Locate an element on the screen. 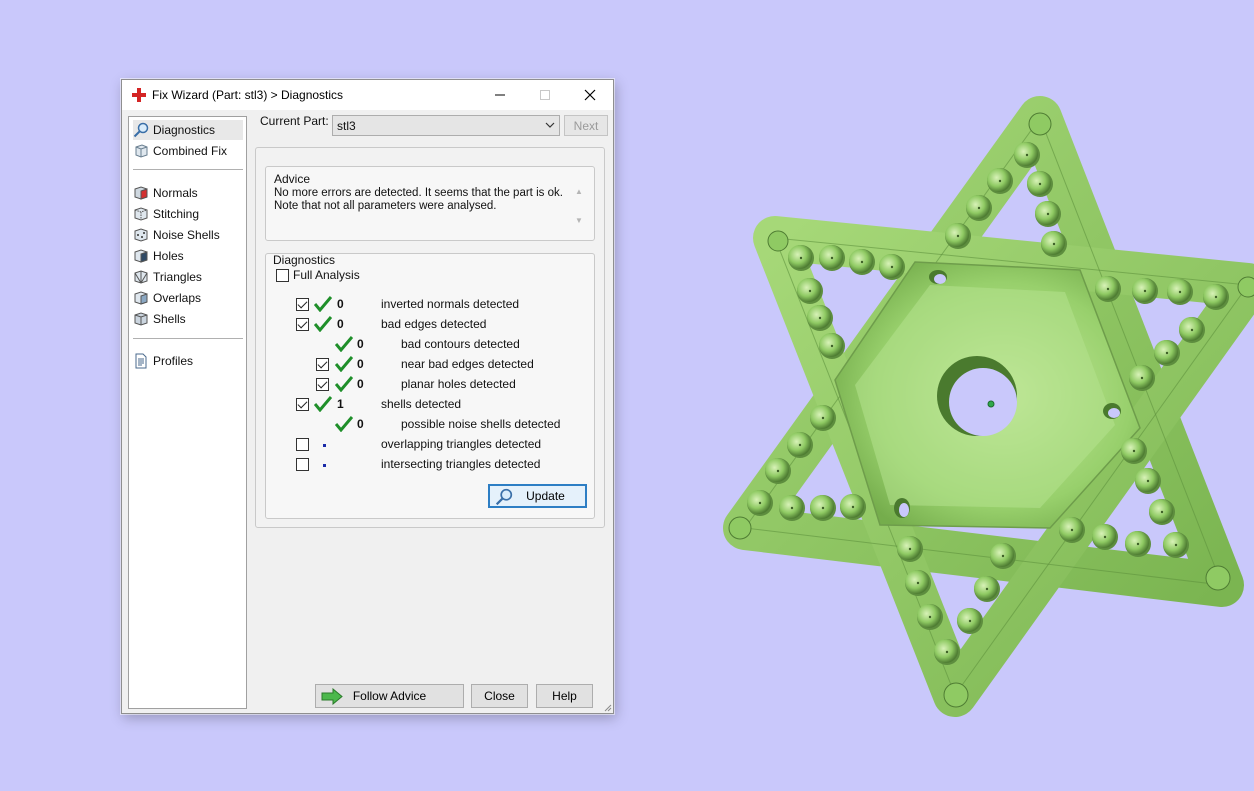  document-icon is located at coordinates (141, 361).